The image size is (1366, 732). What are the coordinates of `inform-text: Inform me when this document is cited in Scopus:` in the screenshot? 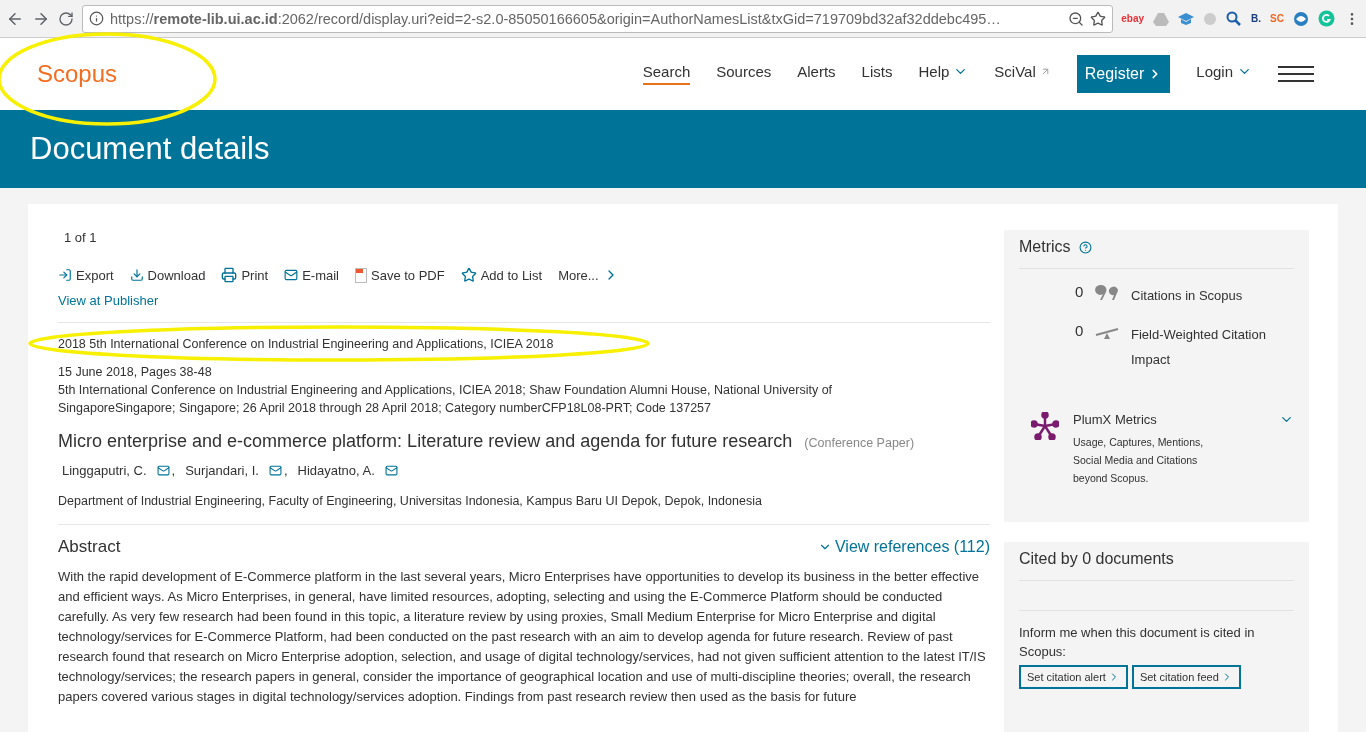 It's located at (1137, 642).